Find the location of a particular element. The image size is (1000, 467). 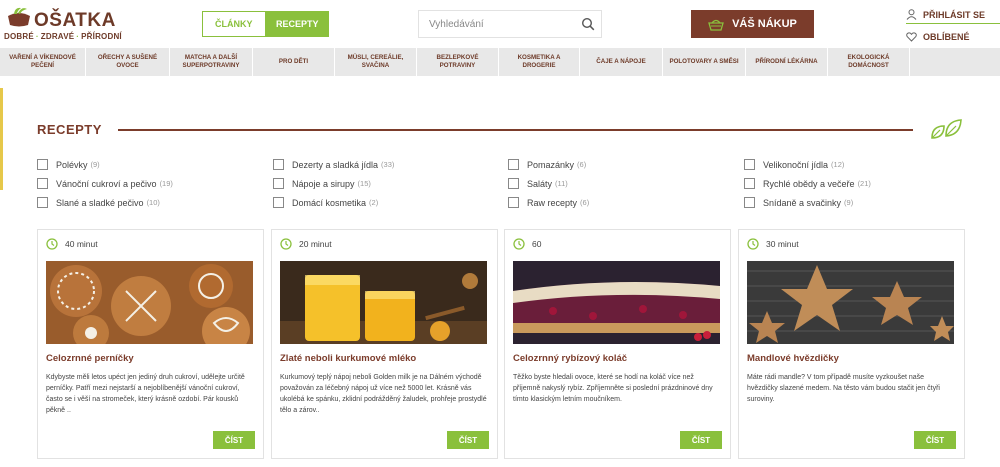

filter-count: (12) is located at coordinates (838, 164).